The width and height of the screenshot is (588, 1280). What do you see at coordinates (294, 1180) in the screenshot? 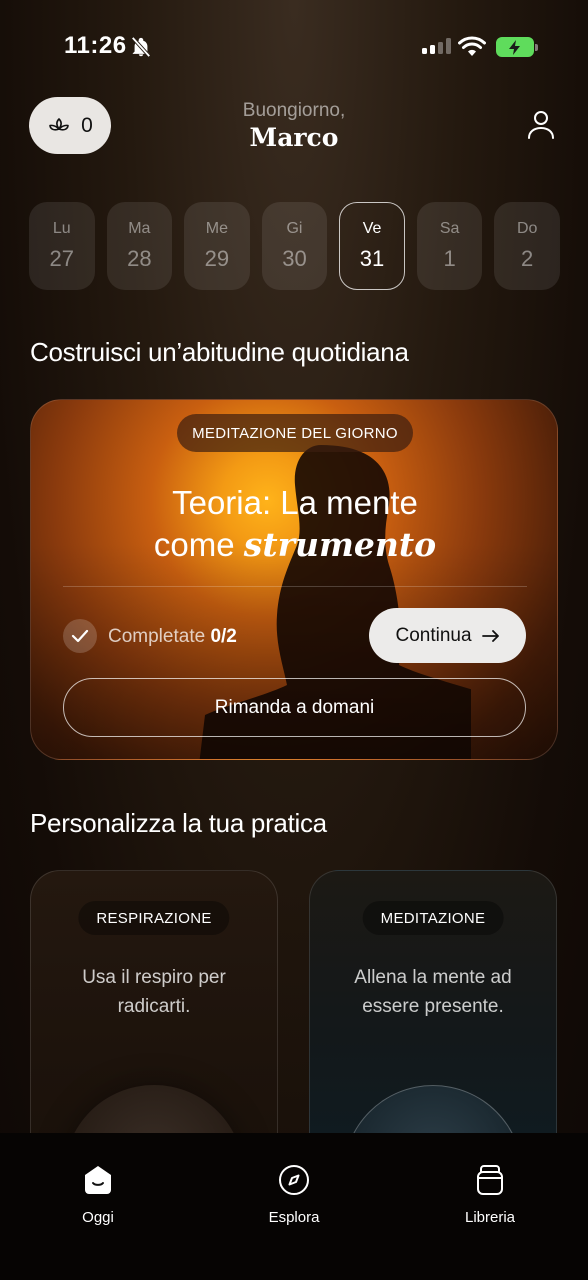
I see `compass-icon` at bounding box center [294, 1180].